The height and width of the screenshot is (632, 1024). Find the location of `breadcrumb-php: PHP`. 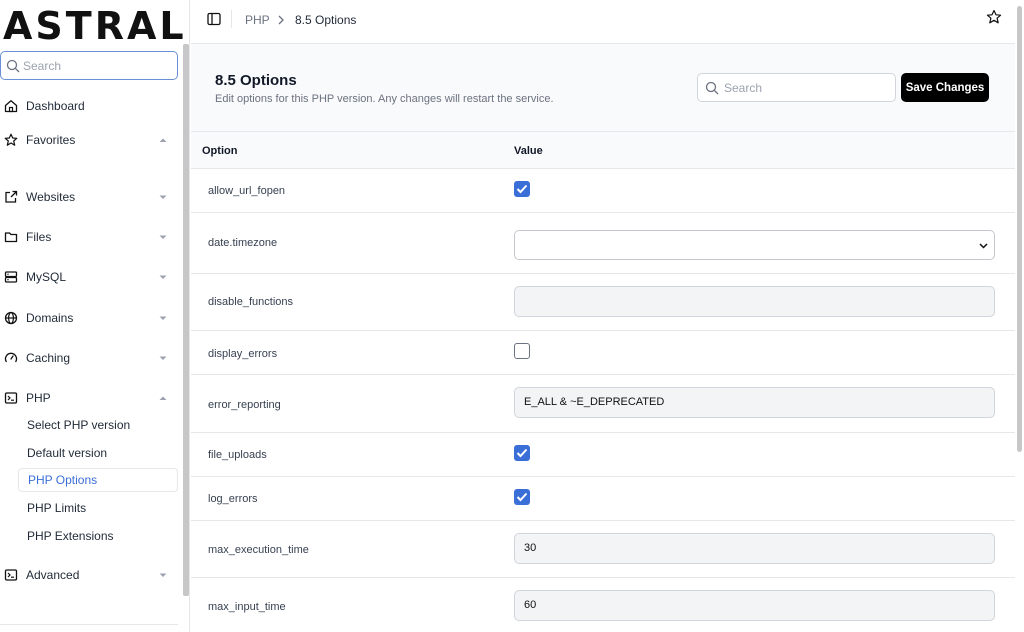

breadcrumb-php: PHP is located at coordinates (257, 20).